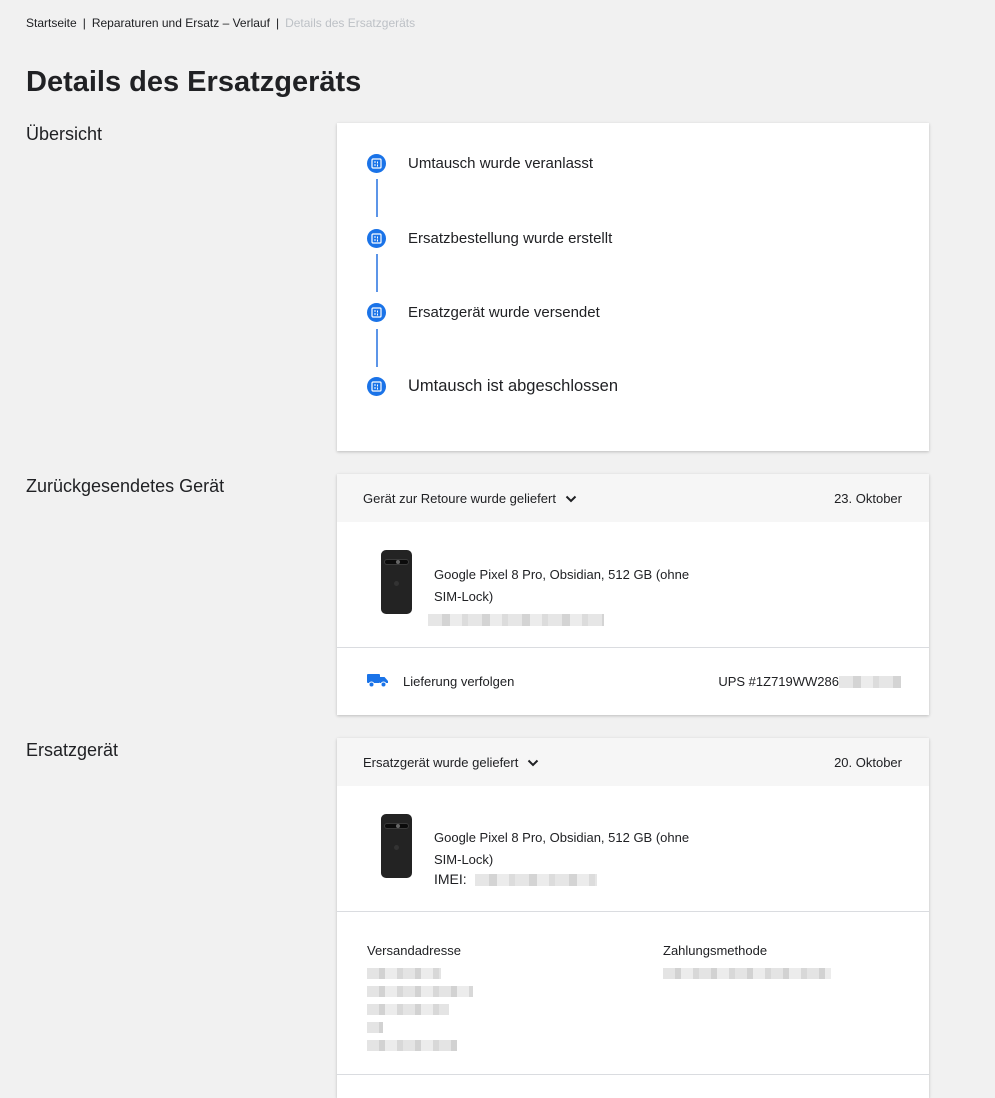 The height and width of the screenshot is (1098, 995). What do you see at coordinates (633, 993) in the screenshot?
I see `address-payment-row: Versandadresse Zahlungsmethode` at bounding box center [633, 993].